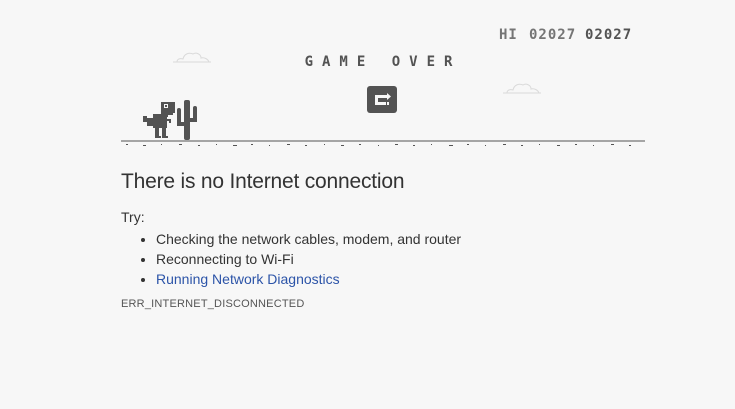 The image size is (735, 409). Describe the element at coordinates (213, 304) in the screenshot. I see `error-code: ERR_INTERNET_DISCONNECTED` at that location.